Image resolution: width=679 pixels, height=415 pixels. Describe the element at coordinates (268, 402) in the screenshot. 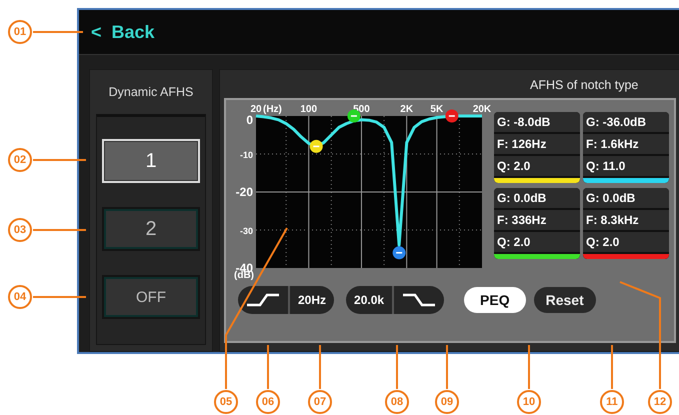

I see `callout-number: 06` at that location.